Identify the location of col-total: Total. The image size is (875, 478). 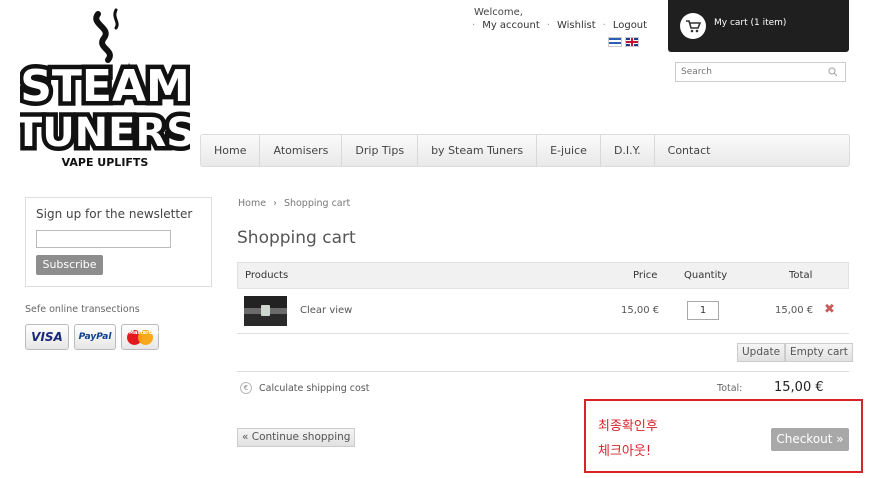
(801, 275).